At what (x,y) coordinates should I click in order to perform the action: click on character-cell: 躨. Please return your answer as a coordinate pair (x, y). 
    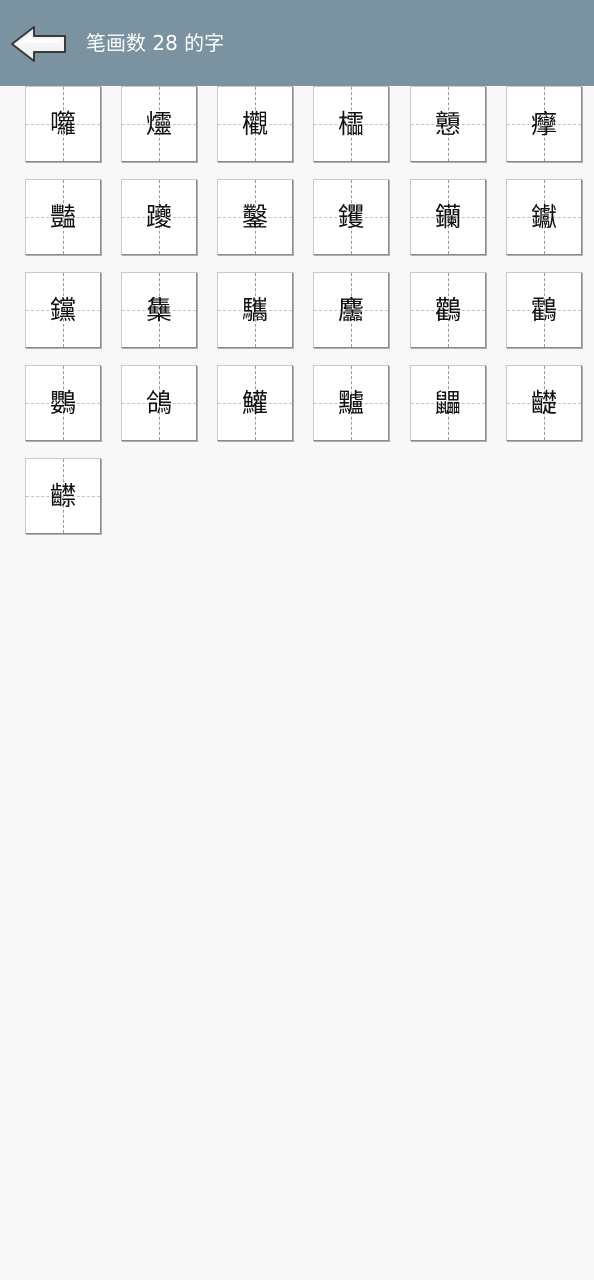
    Looking at the image, I should click on (159, 217).